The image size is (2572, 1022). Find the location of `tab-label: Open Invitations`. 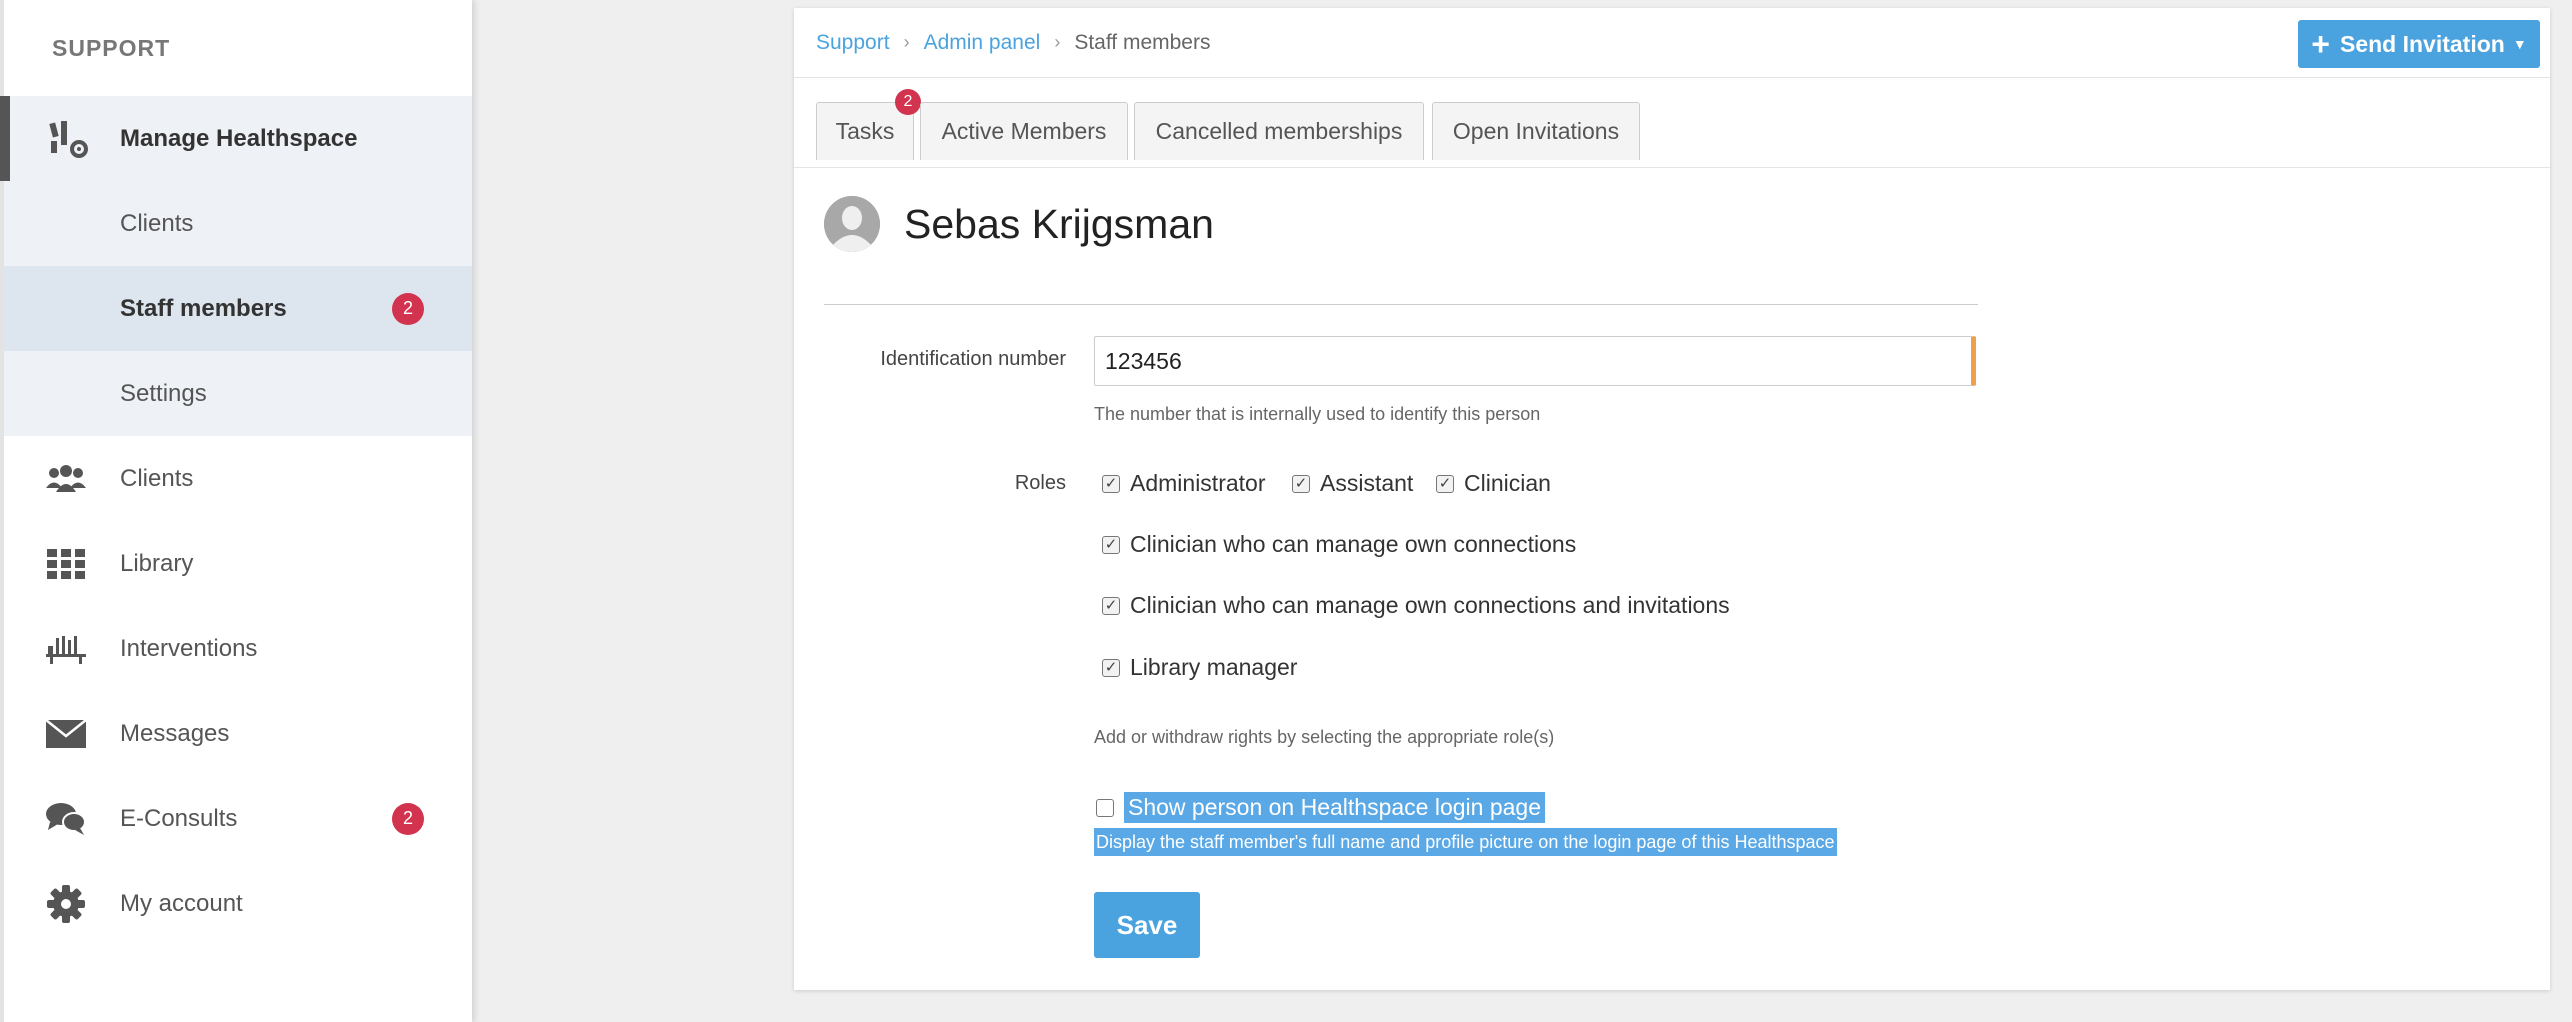

tab-label: Open Invitations is located at coordinates (1536, 131).